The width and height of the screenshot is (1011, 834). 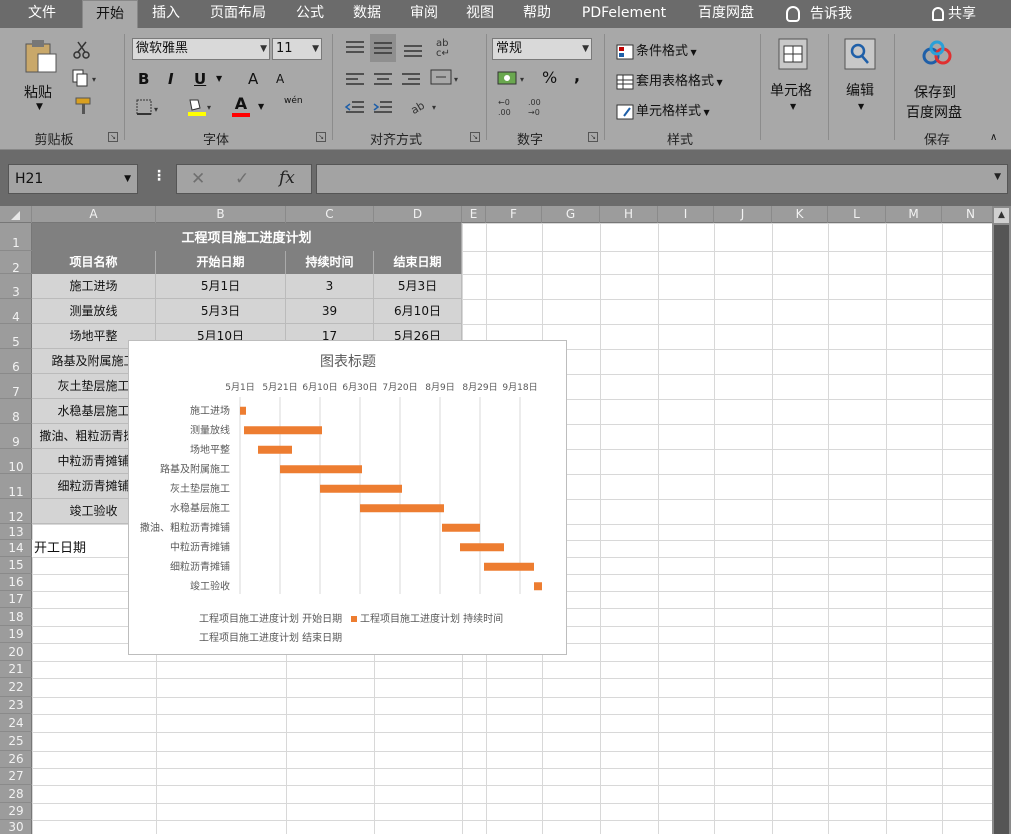 What do you see at coordinates (16, 286) in the screenshot?
I see `row-header-3: 3` at bounding box center [16, 286].